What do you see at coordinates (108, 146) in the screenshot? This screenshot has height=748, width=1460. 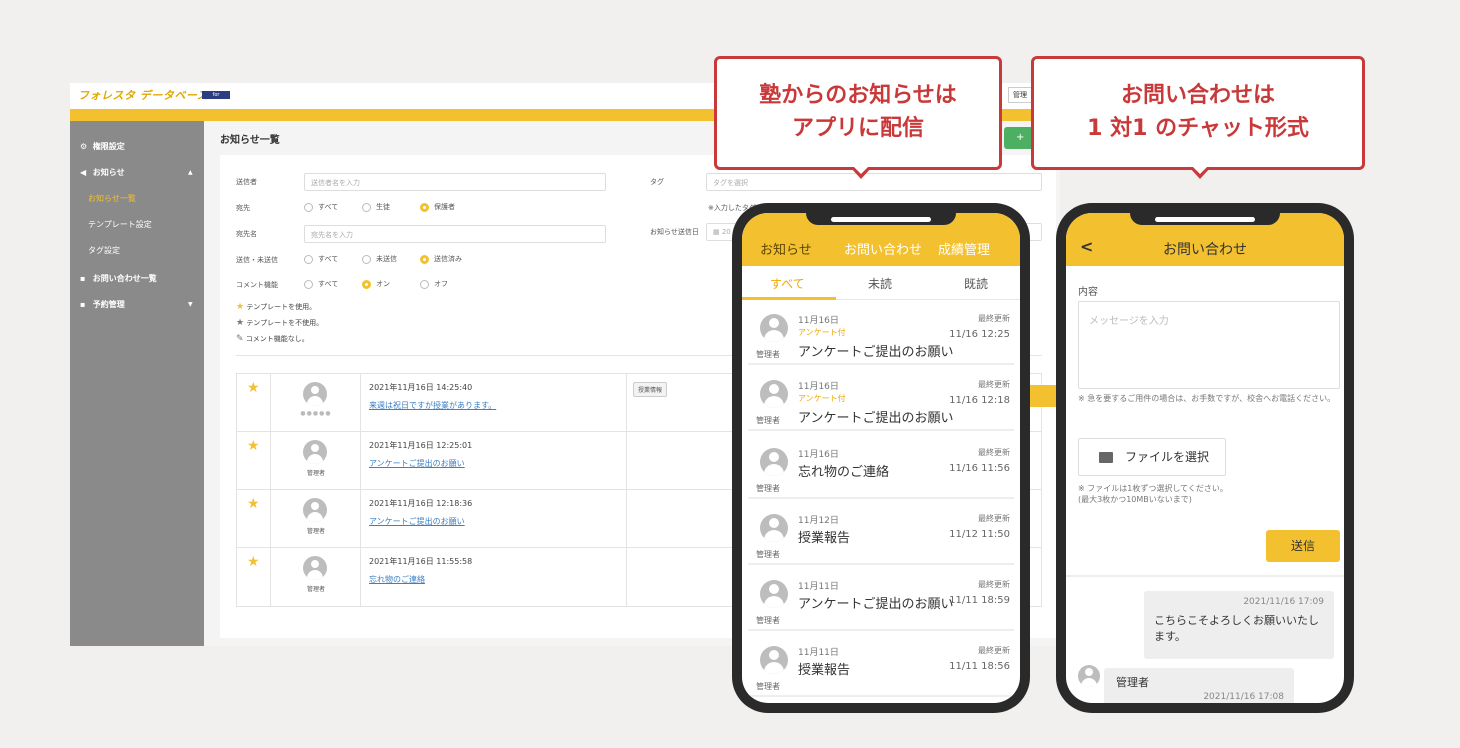 I see `sidebar-item-label: 権限設定` at bounding box center [108, 146].